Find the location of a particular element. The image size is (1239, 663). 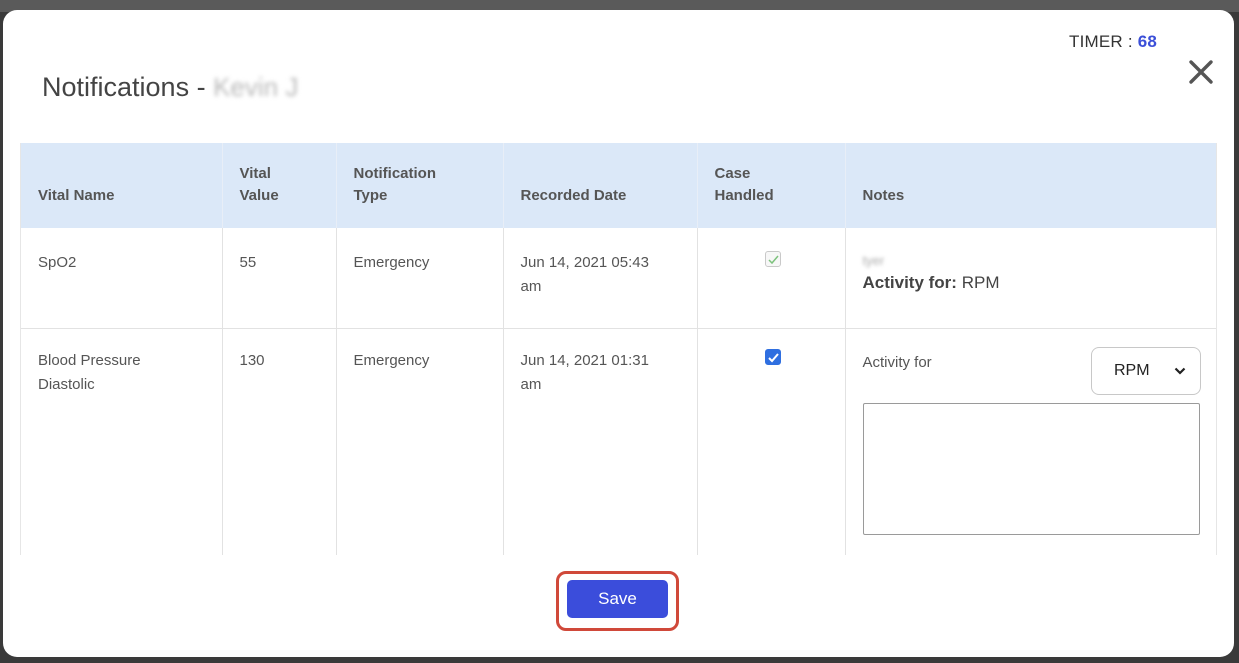

header-notification-type-text: Notification Type is located at coordinates (395, 184).